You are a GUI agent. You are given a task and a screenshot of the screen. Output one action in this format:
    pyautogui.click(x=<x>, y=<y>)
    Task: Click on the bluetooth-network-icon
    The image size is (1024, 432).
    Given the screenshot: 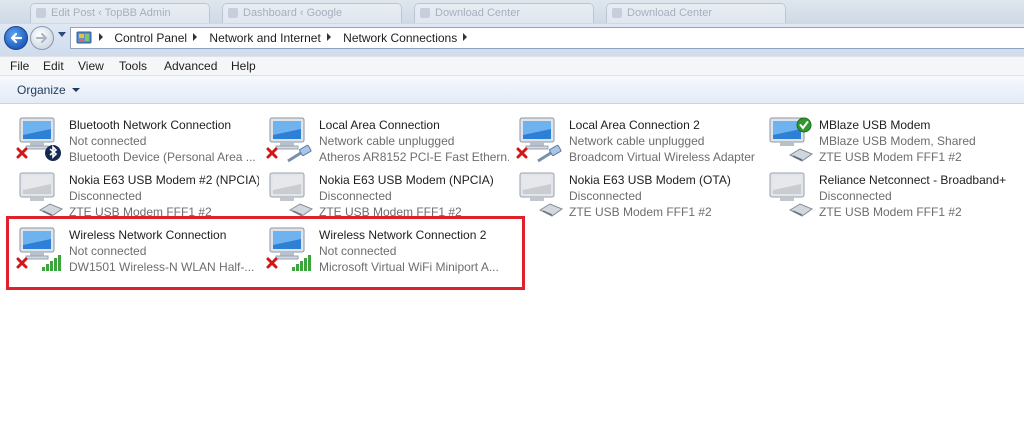 What is the action you would take?
    pyautogui.click(x=38, y=139)
    